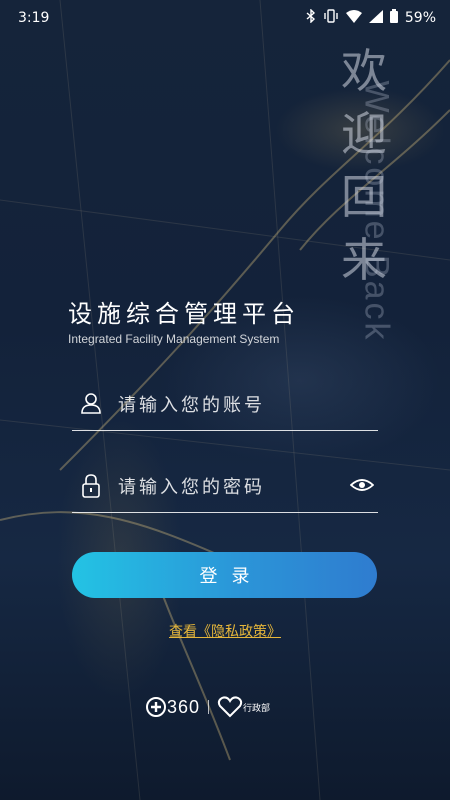  What do you see at coordinates (353, 18) in the screenshot?
I see `wifi-icon` at bounding box center [353, 18].